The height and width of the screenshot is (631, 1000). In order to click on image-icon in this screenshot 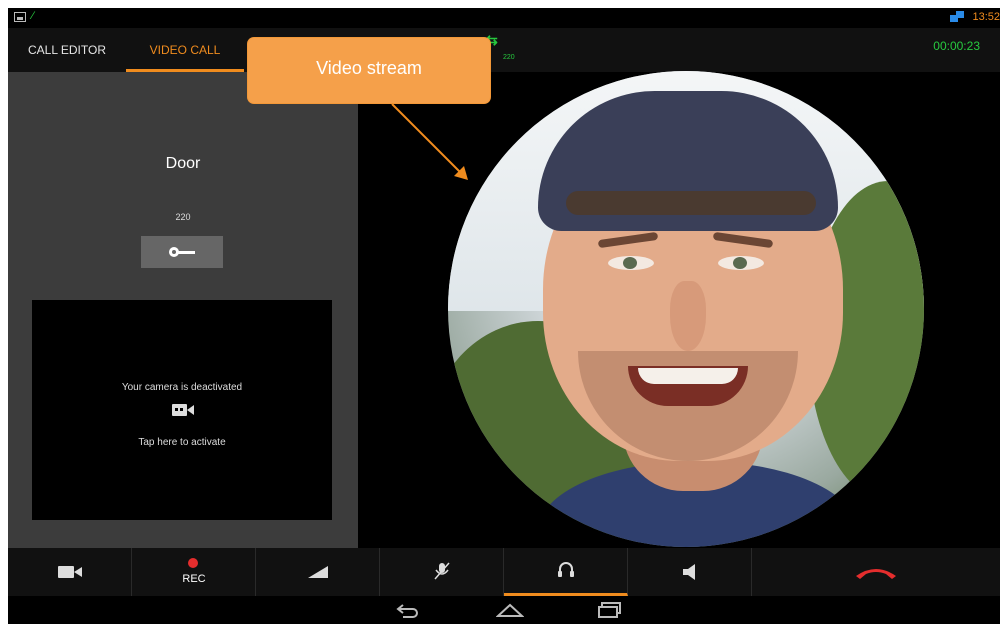, I will do `click(20, 17)`.